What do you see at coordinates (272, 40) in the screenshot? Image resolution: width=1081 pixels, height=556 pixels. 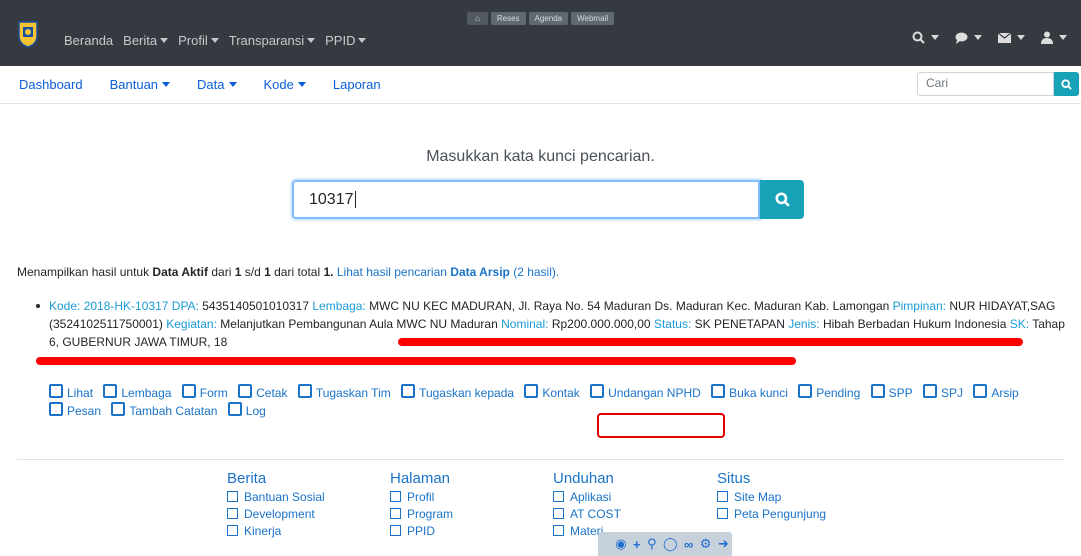 I see `nav-transparansi: Transparansi` at bounding box center [272, 40].